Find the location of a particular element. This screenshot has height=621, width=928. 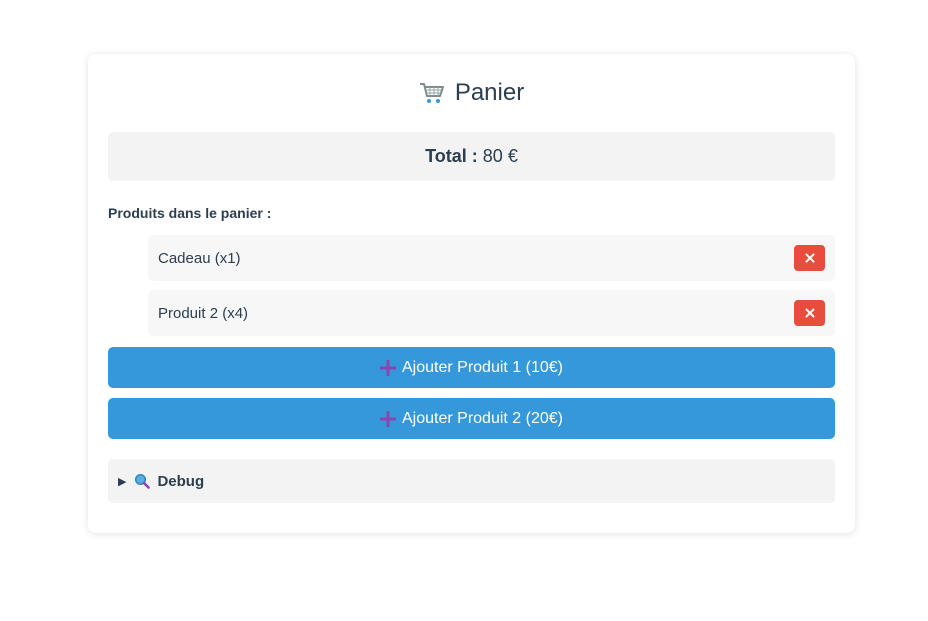

page-title: Panier is located at coordinates (471, 93).